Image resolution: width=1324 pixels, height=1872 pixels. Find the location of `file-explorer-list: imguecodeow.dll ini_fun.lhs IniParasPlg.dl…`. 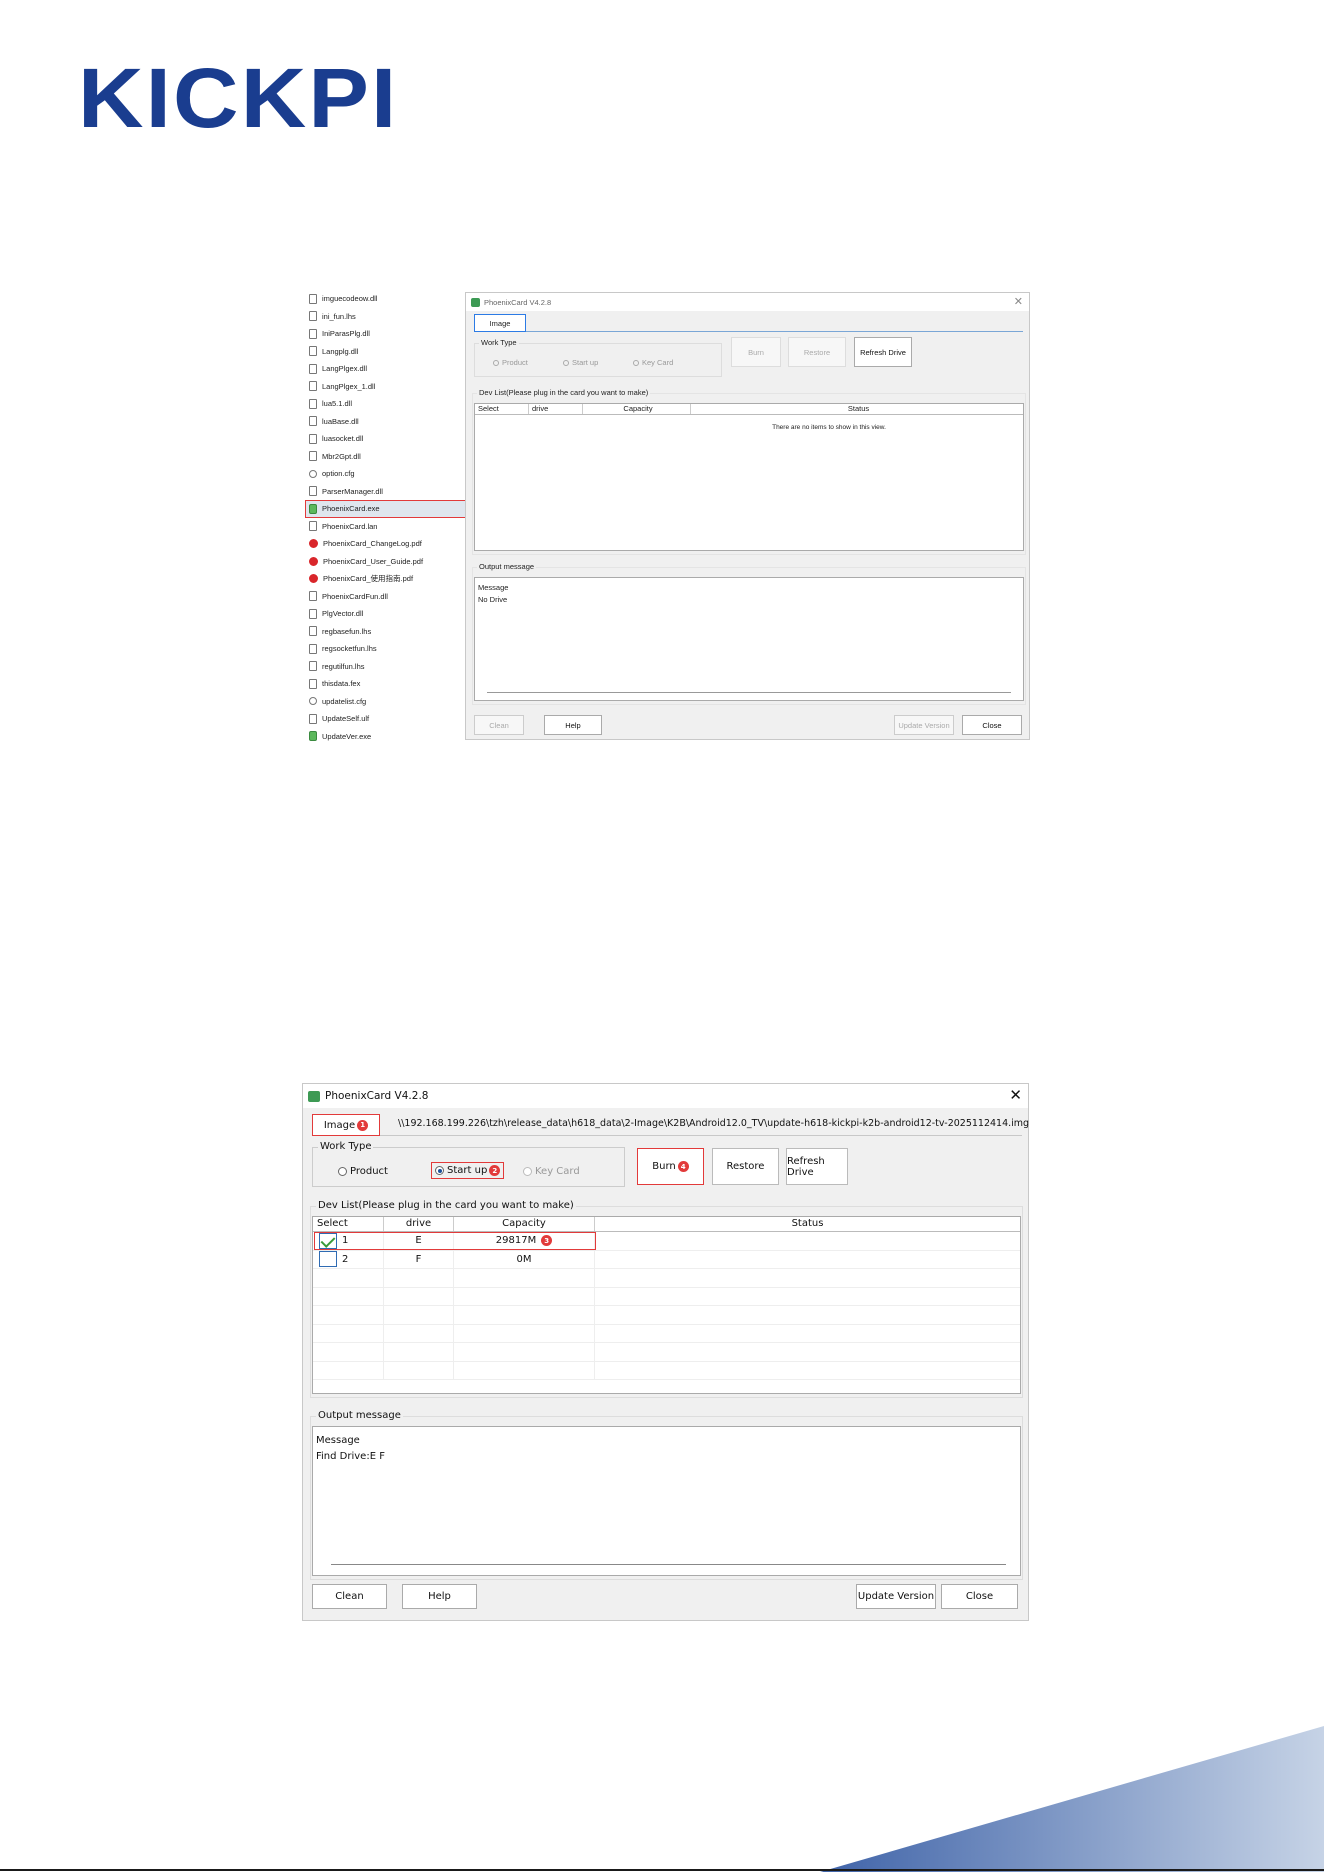

file-explorer-list: imguecodeow.dll ini_fun.lhs IniParasPlg.dl… is located at coordinates (386, 516).